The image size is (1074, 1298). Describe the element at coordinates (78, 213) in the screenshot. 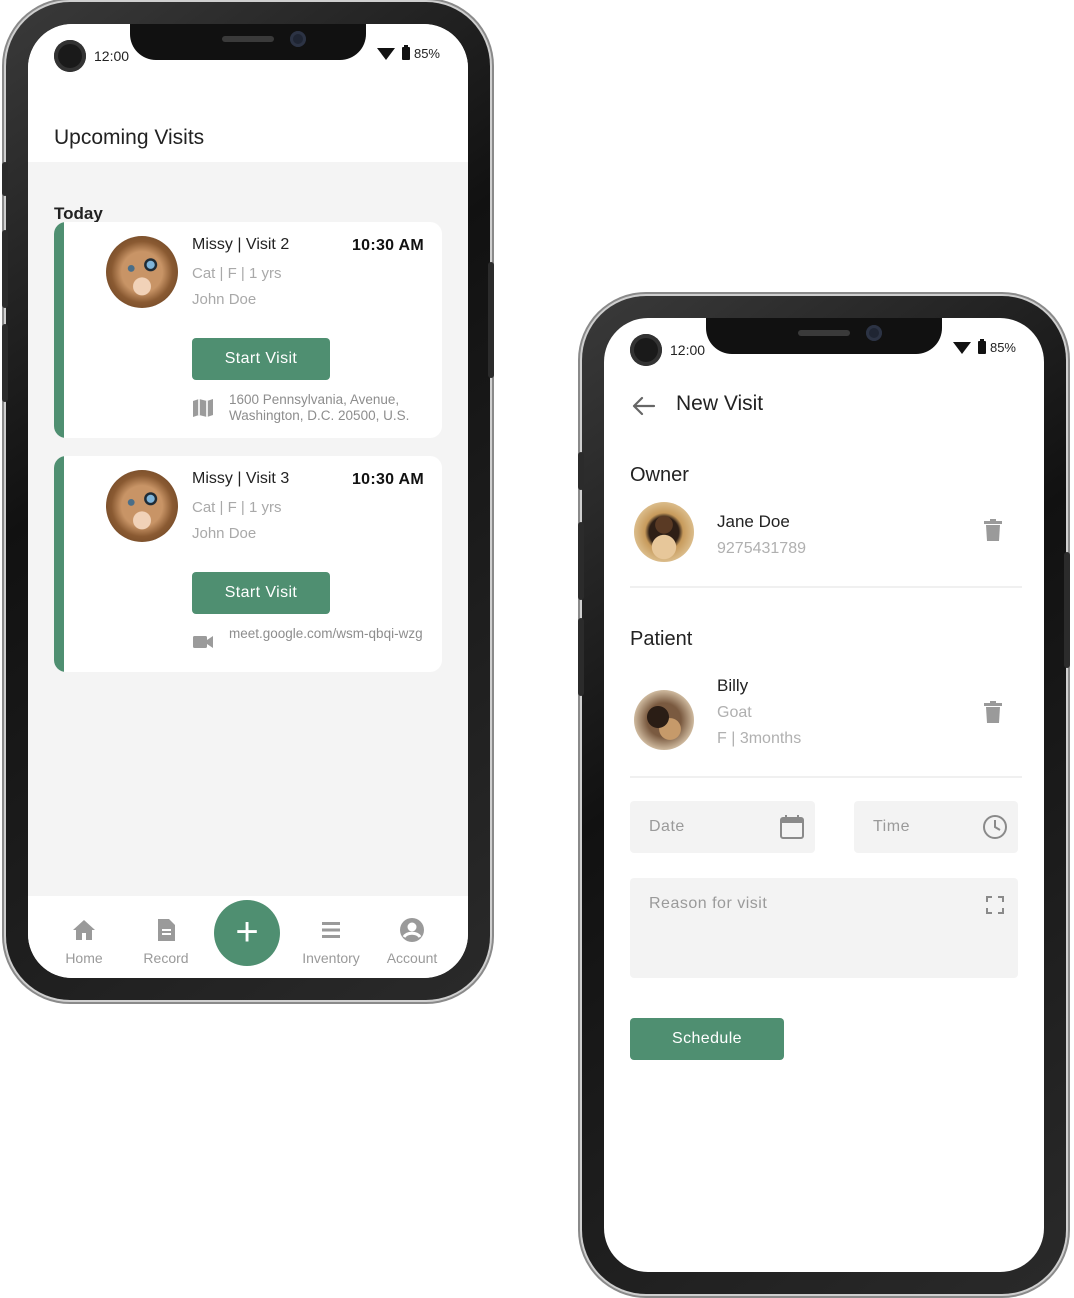

I see `section-heading-today: Today` at that location.